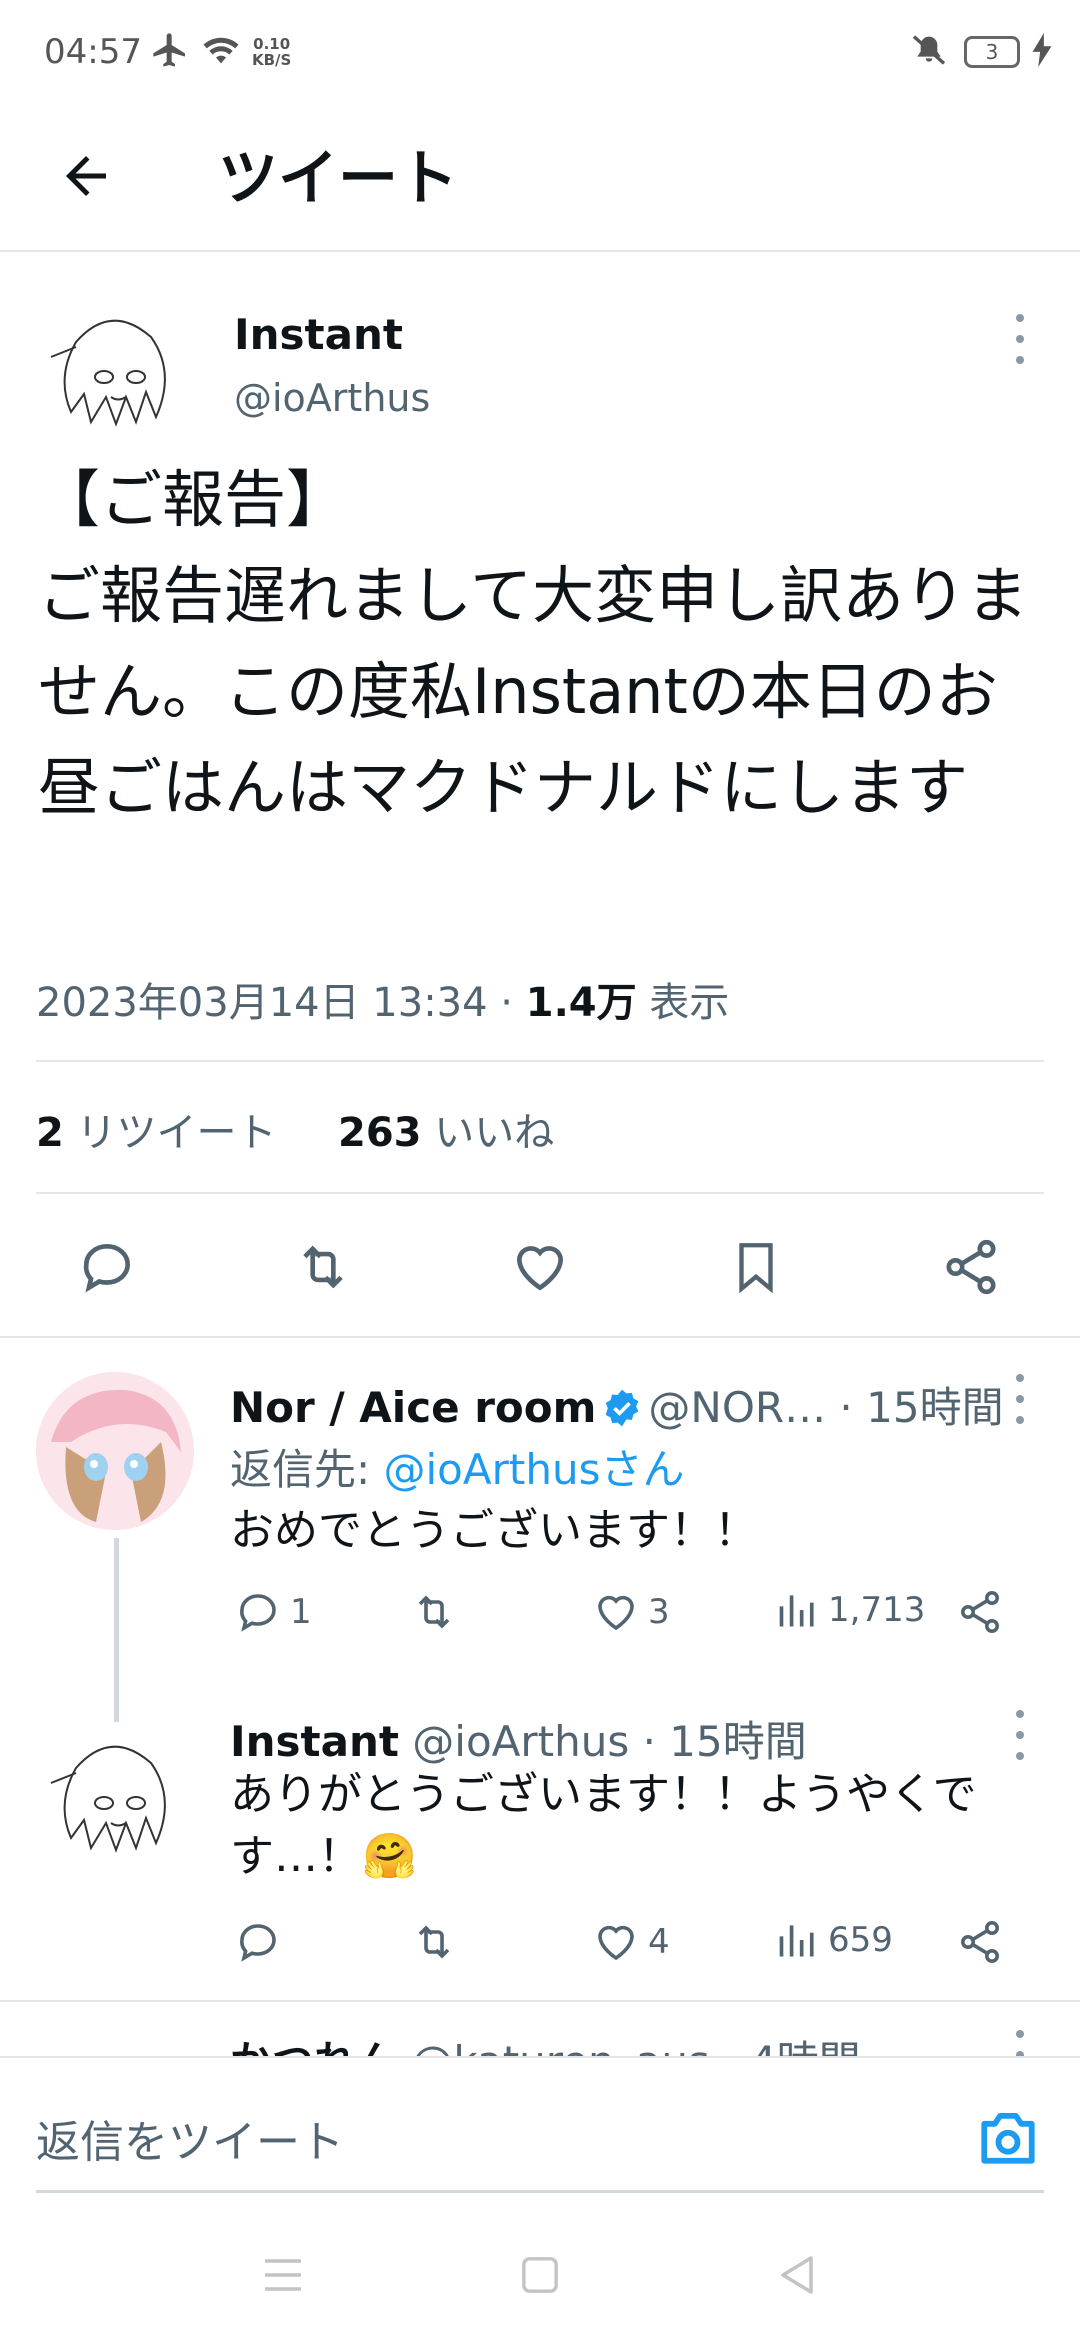 This screenshot has height=2340, width=1080. Describe the element at coordinates (281, 1003) in the screenshot. I see `tweet-timestamp: 2023年03月14日 13:34 ·` at that location.